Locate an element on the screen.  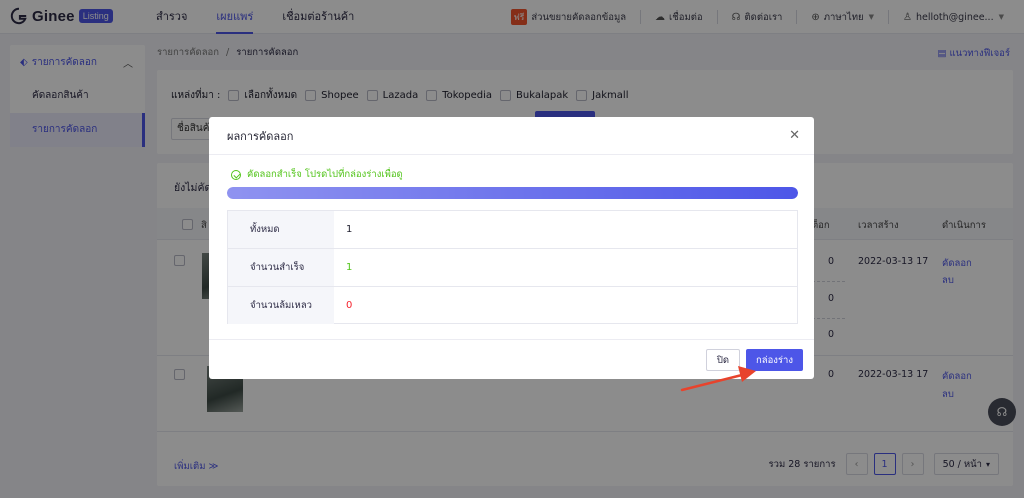
dialog-title: ผลการคัดลอก is located at coordinates (511, 136).